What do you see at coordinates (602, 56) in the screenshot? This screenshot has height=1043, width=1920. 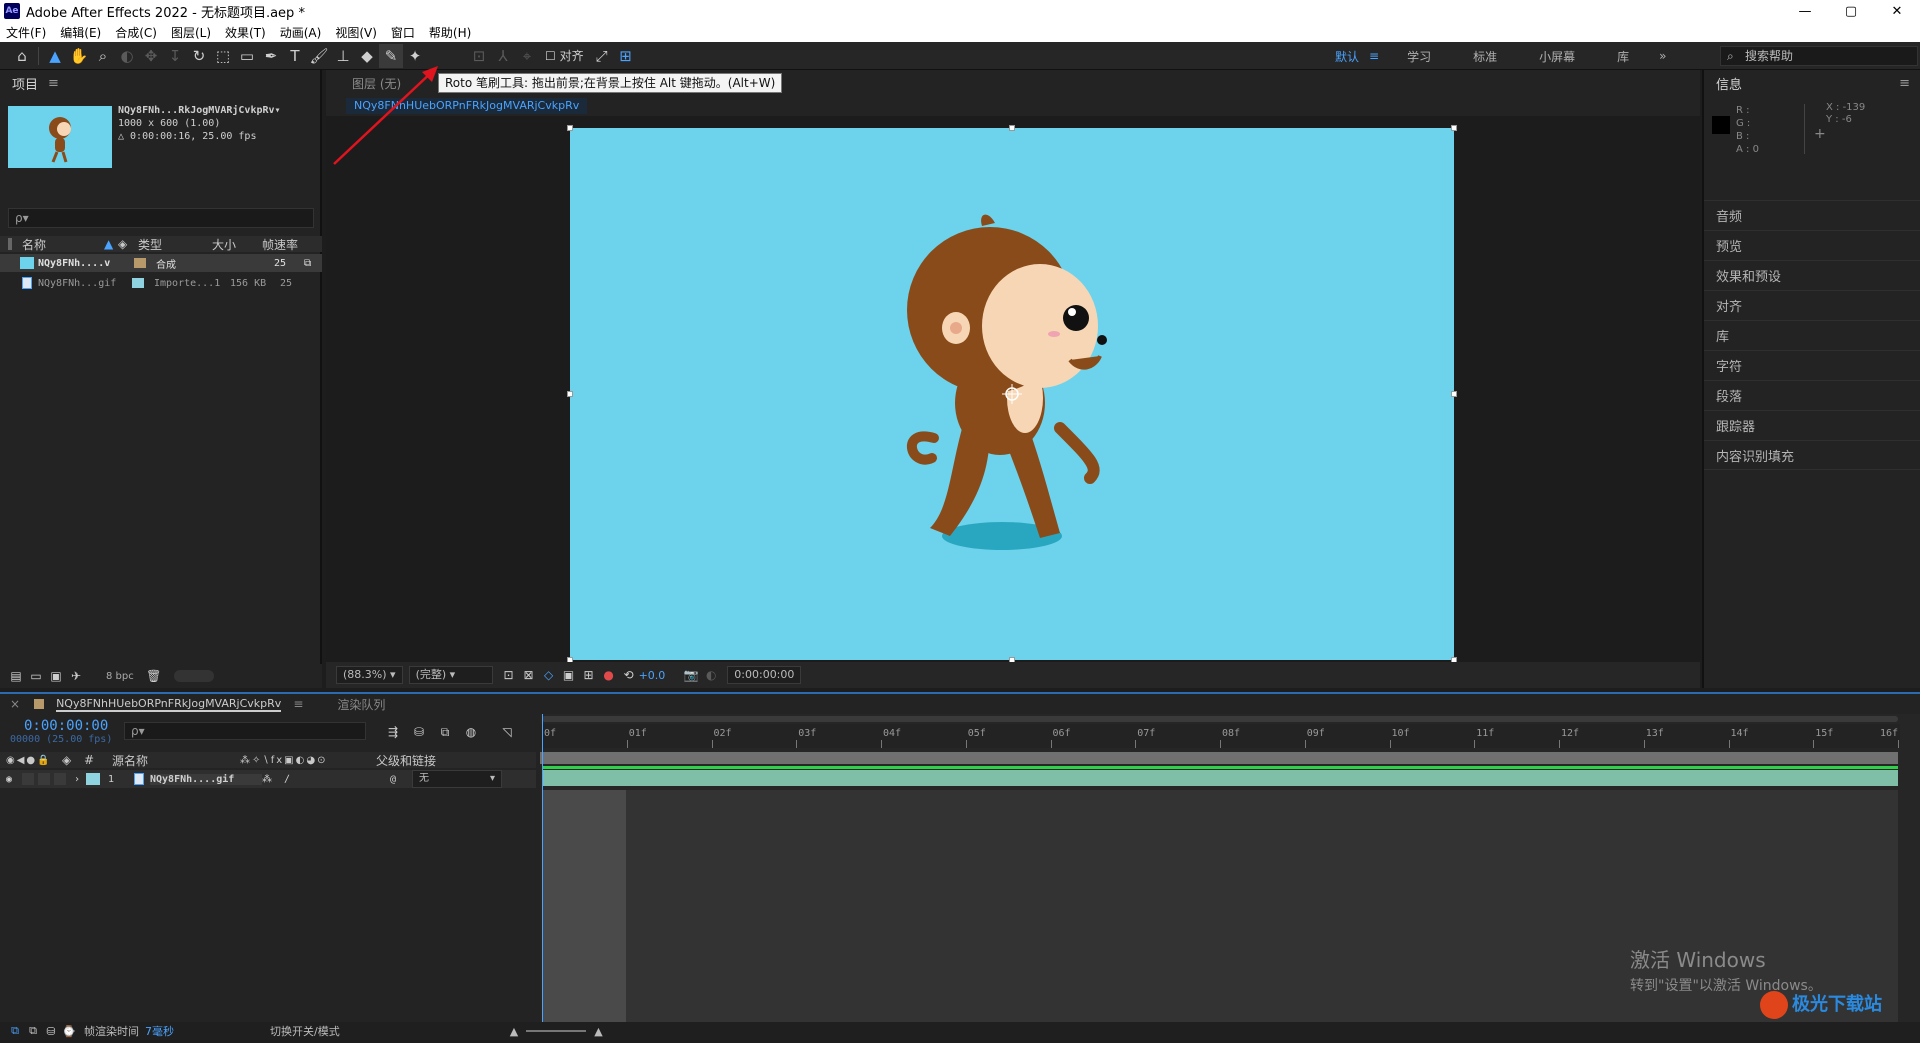 I see `snap-icon: ⤢` at bounding box center [602, 56].